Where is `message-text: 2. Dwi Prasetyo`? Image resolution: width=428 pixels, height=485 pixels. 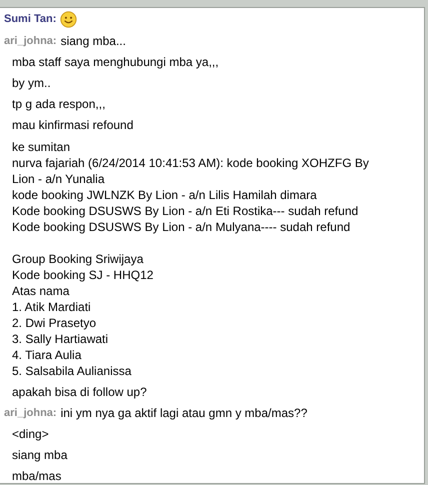 message-text: 2. Dwi Prasetyo is located at coordinates (55, 323).